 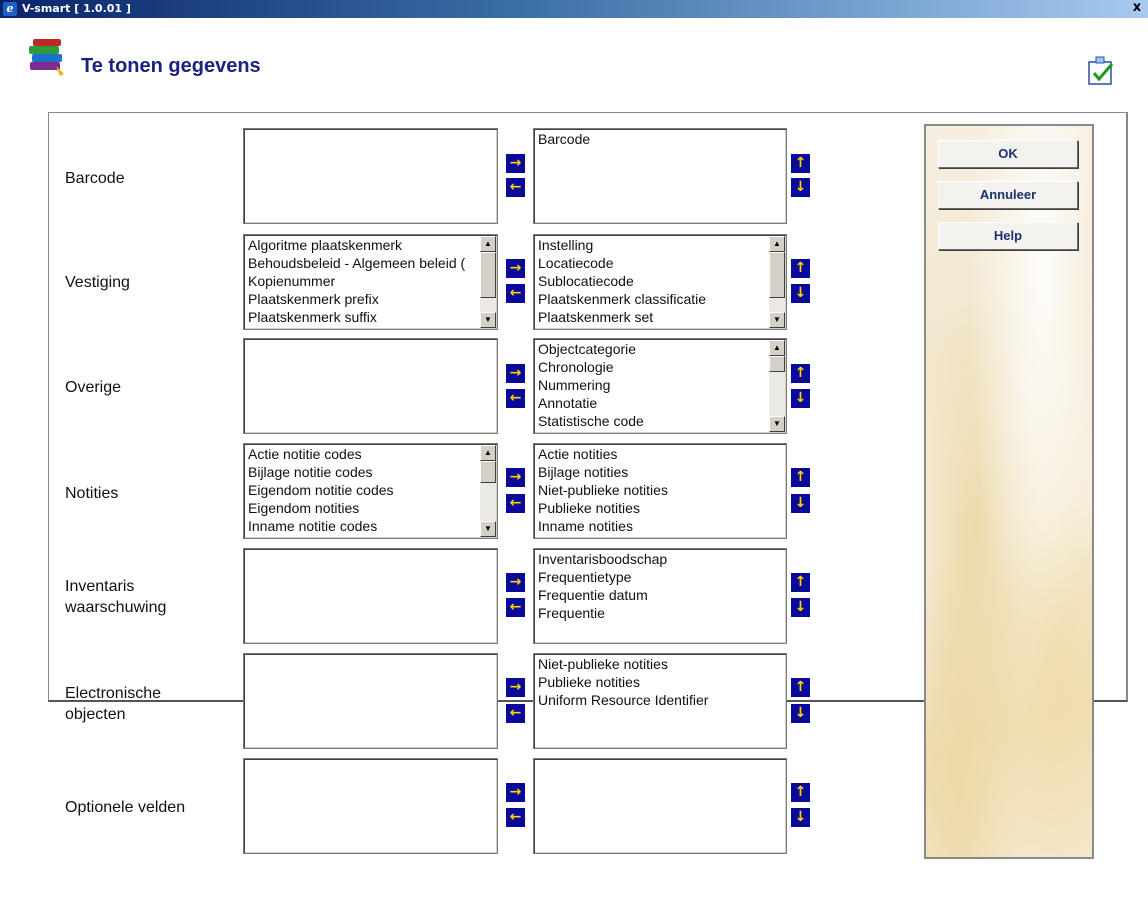 I want to click on list-item: Sublocatiecode, so click(x=651, y=281).